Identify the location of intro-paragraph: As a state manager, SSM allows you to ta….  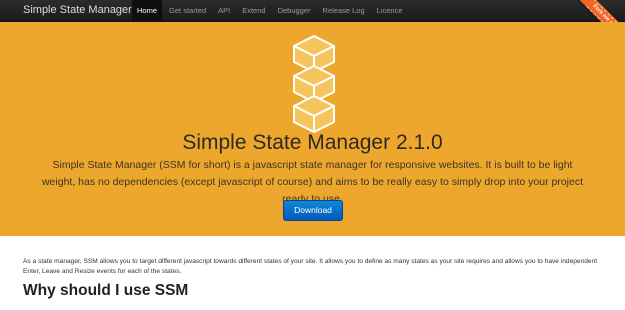
(310, 266).